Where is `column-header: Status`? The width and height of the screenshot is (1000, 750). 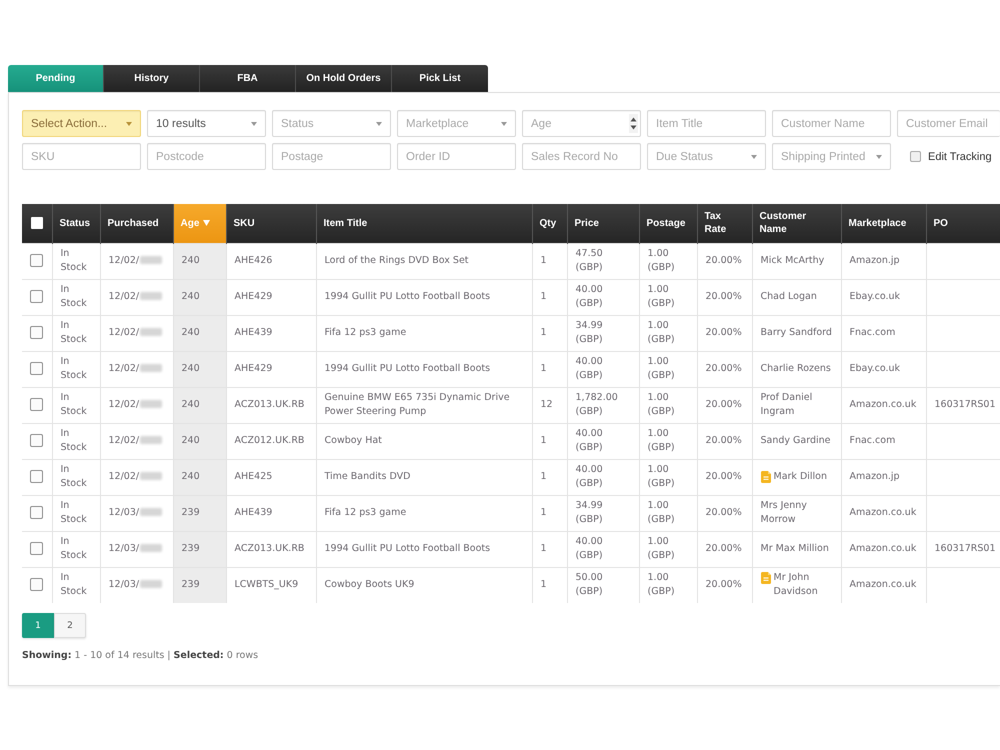
column-header: Status is located at coordinates (76, 223).